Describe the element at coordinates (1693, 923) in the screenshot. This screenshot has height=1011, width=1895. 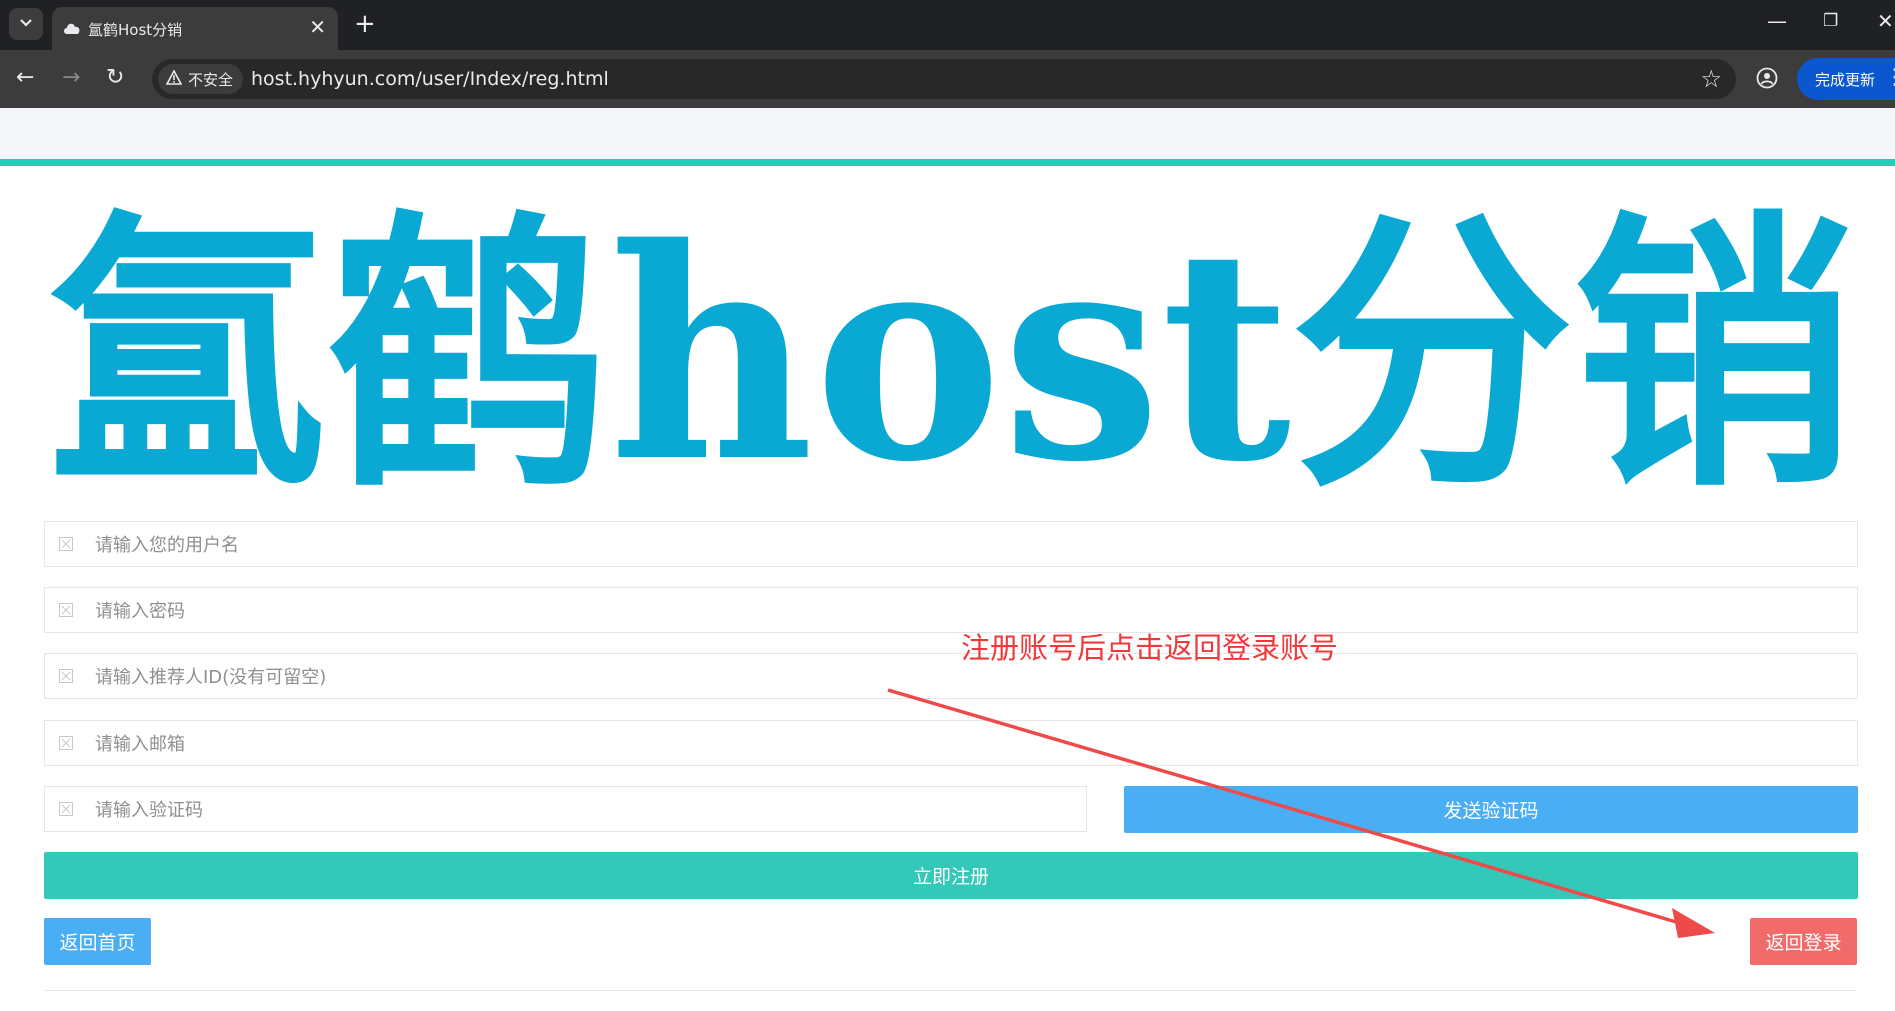
I see `arrow-head` at that location.